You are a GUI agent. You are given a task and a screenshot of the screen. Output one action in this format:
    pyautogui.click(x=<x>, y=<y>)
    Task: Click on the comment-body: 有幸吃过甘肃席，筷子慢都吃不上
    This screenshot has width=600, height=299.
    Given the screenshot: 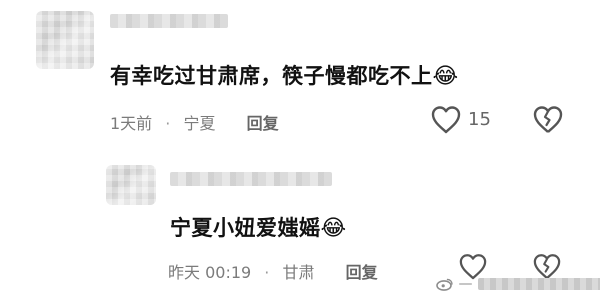 What is the action you would take?
    pyautogui.click(x=271, y=76)
    